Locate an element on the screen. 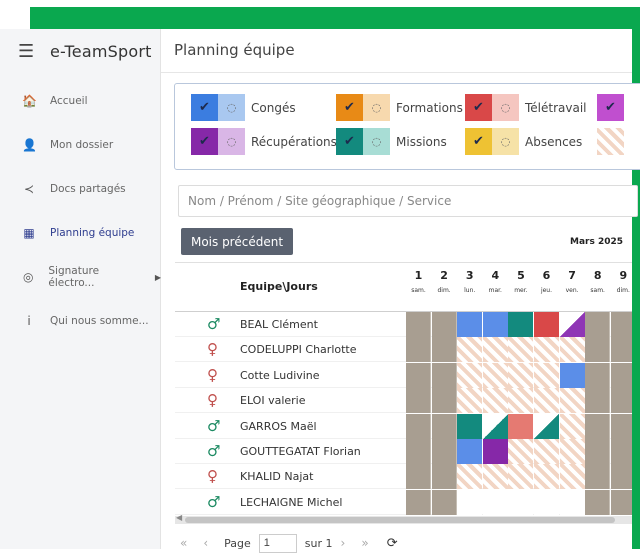 Image resolution: width=640 pixels, height=553 pixels. planning-cell-teletravail is located at coordinates (546, 324).